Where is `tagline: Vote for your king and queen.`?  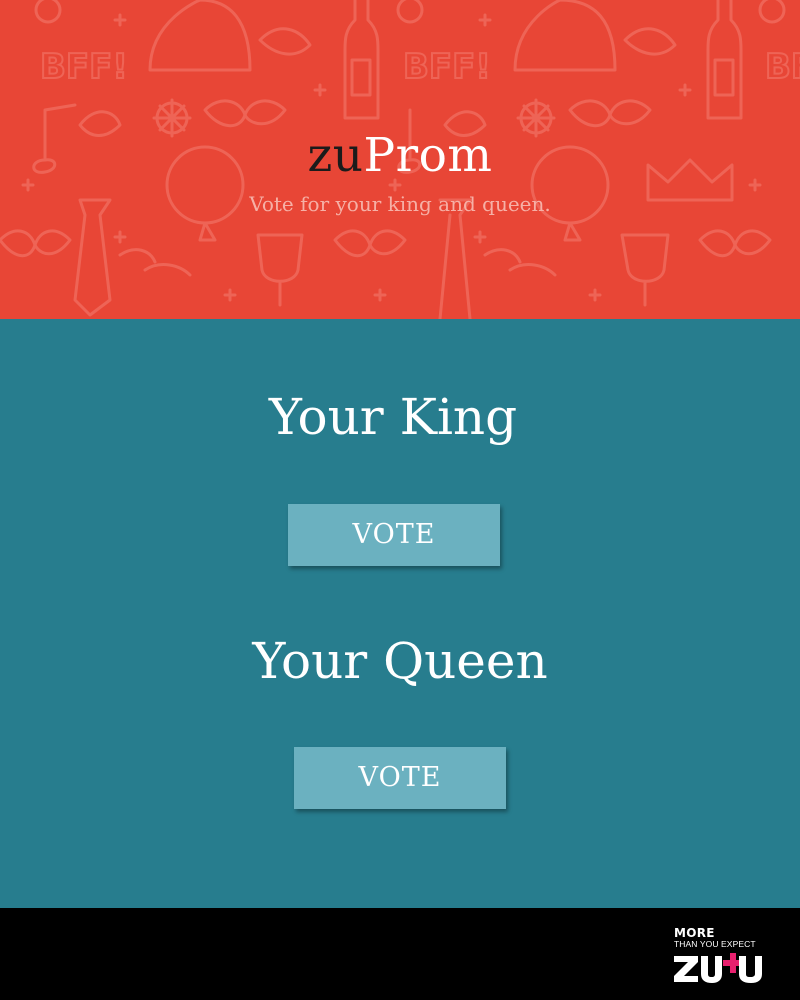
tagline: Vote for your king and queen. is located at coordinates (400, 204).